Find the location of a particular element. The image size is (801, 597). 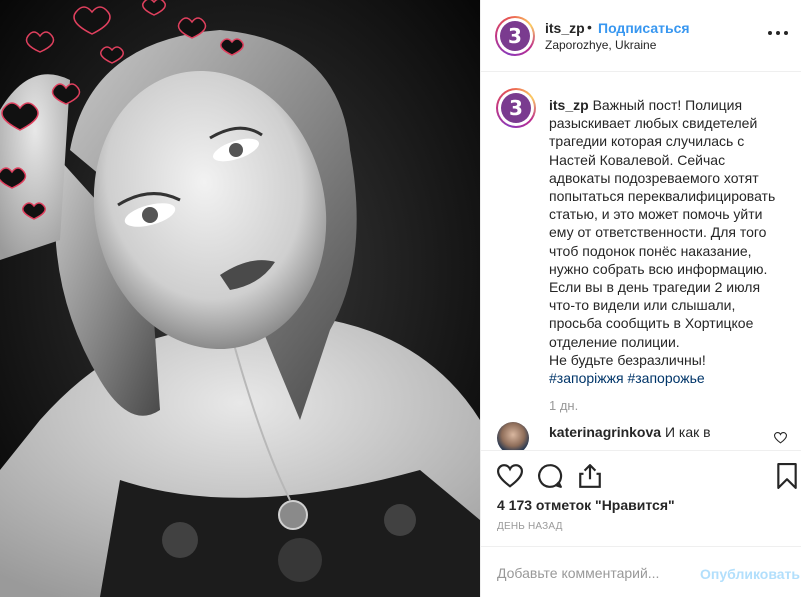

comment-input is located at coordinates (597, 573).